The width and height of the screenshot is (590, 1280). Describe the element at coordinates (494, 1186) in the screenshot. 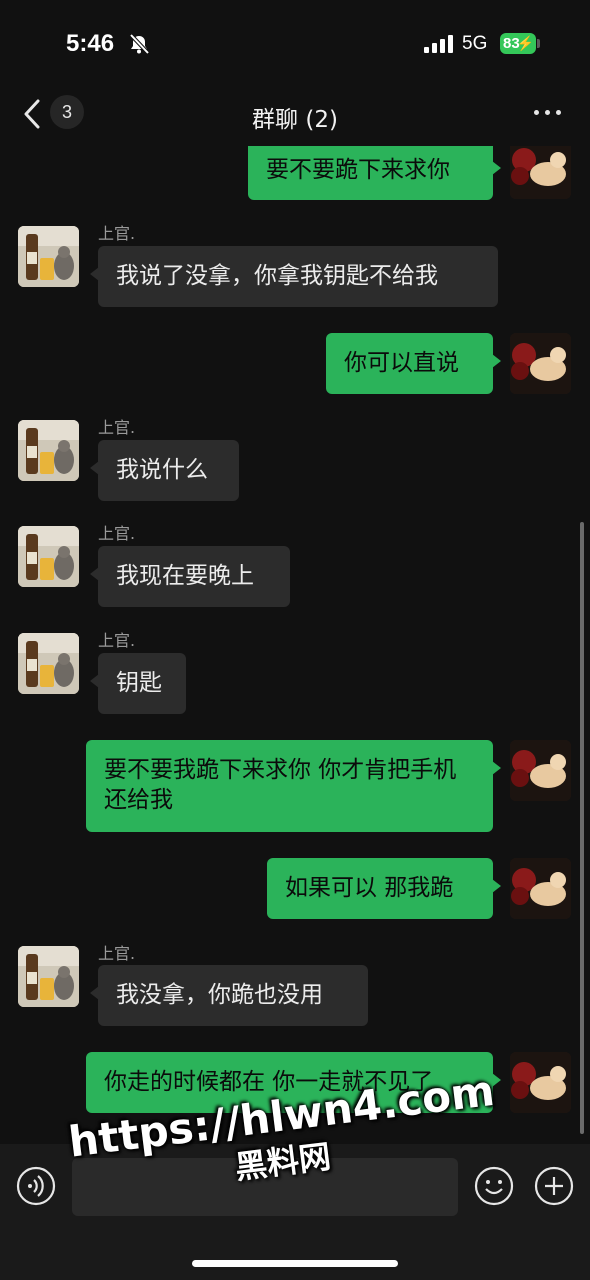

I see `emoji-icon` at that location.